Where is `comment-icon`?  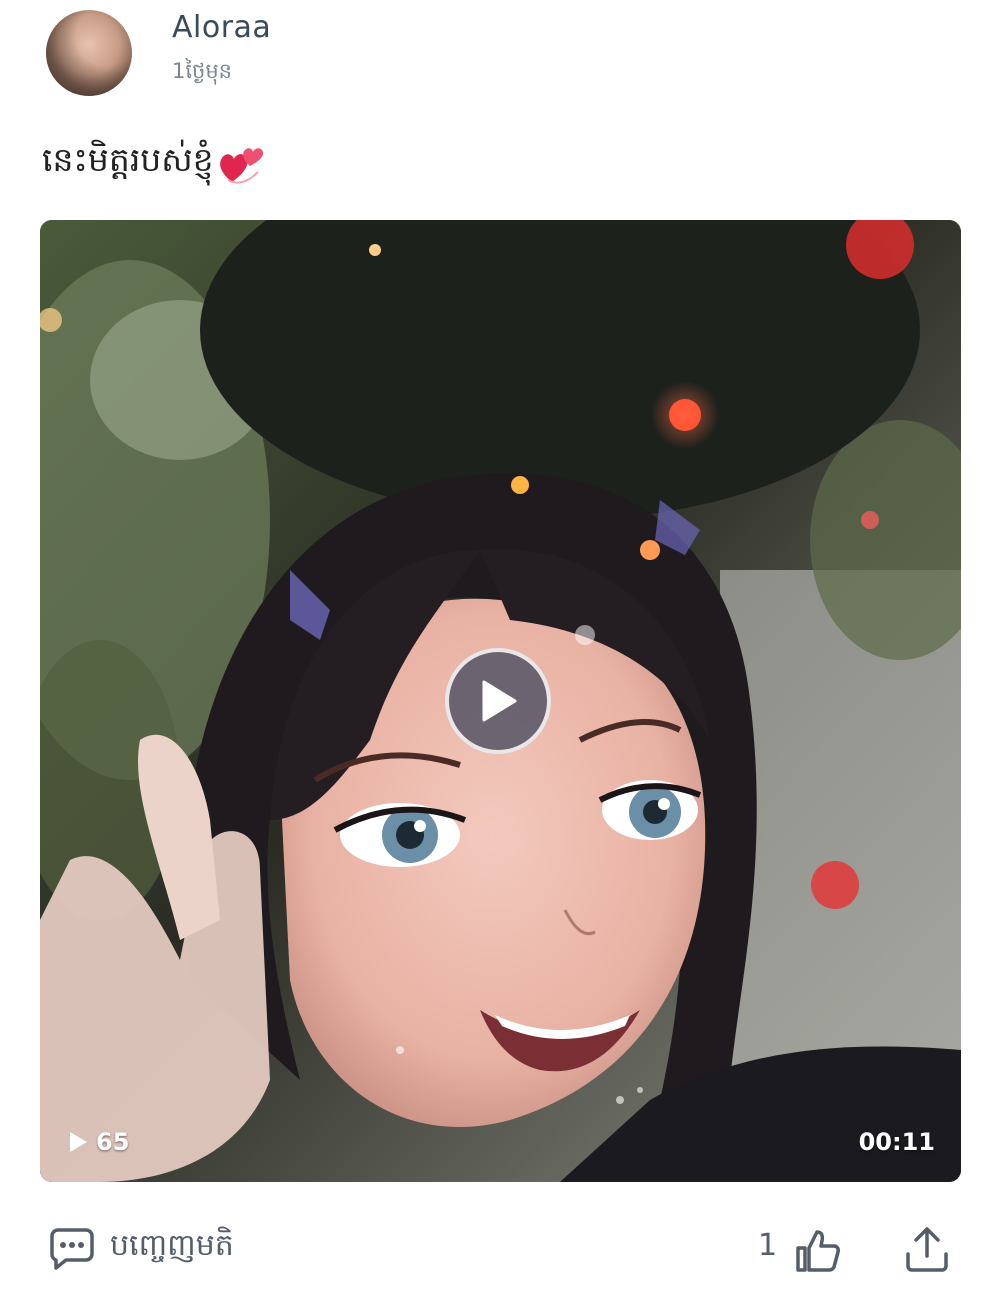
comment-icon is located at coordinates (72, 1249).